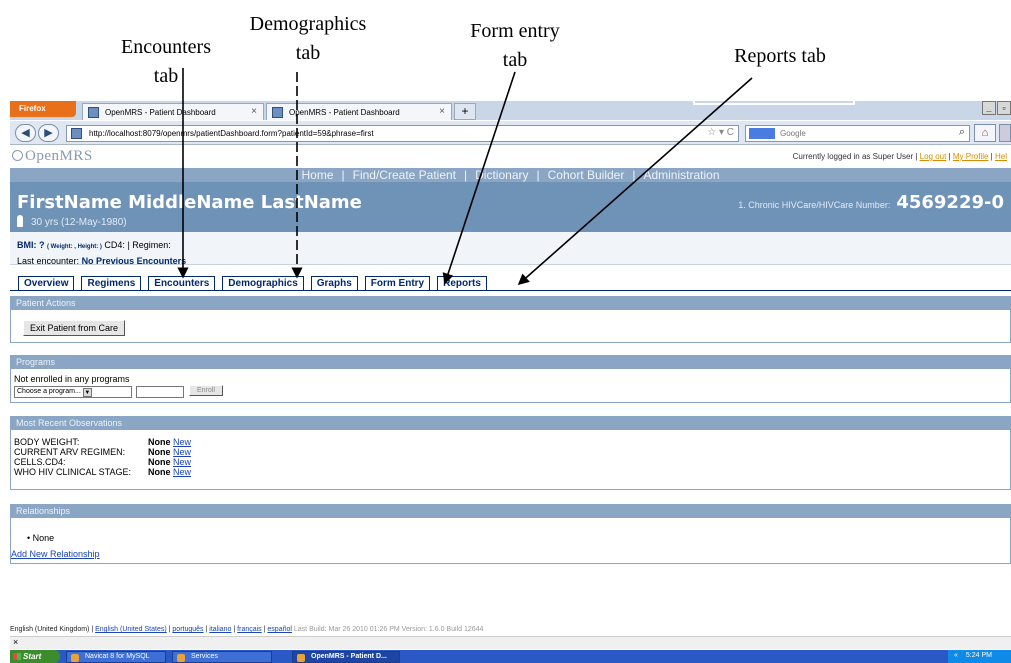  I want to click on bookmarks-icon, so click(1005, 133).